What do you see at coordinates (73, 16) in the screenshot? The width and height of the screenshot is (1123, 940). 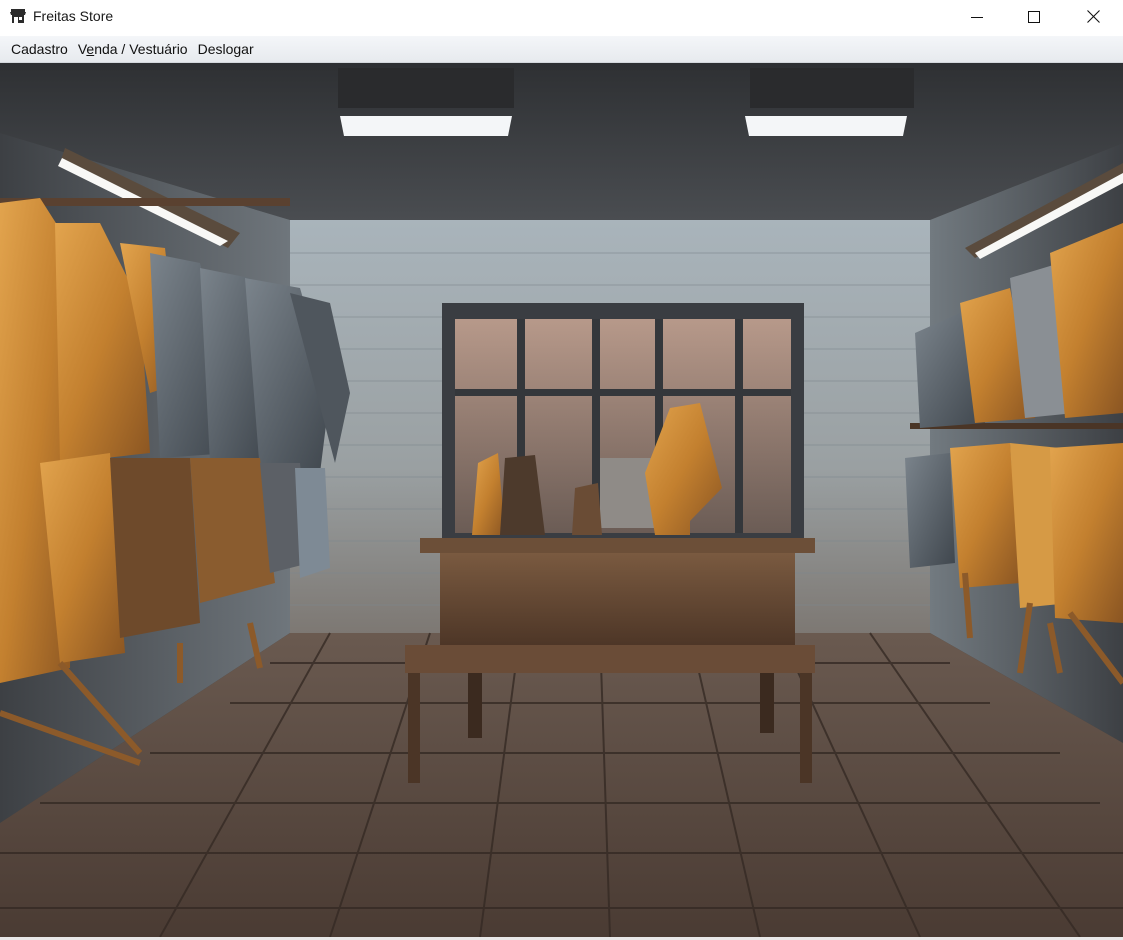 I see `window-title: Freitas Store` at bounding box center [73, 16].